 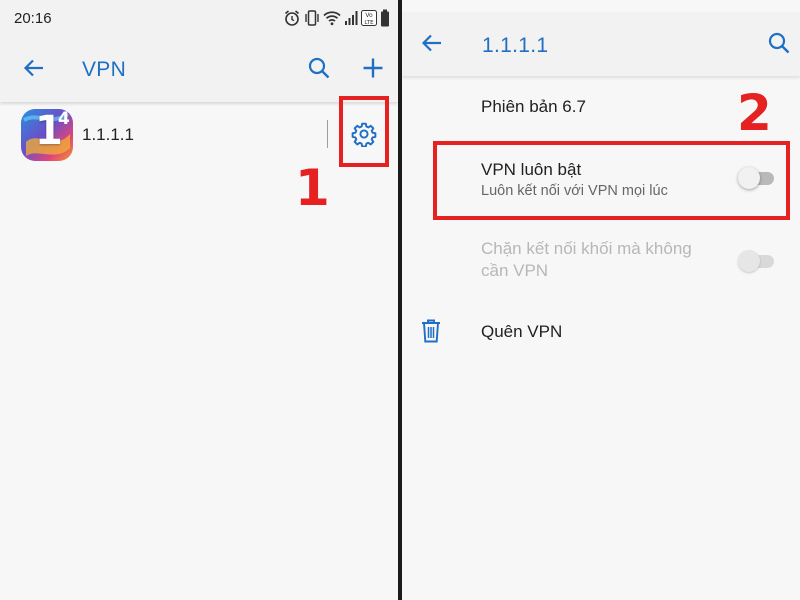 I want to click on svg-text: LTE, so click(x=369, y=23).